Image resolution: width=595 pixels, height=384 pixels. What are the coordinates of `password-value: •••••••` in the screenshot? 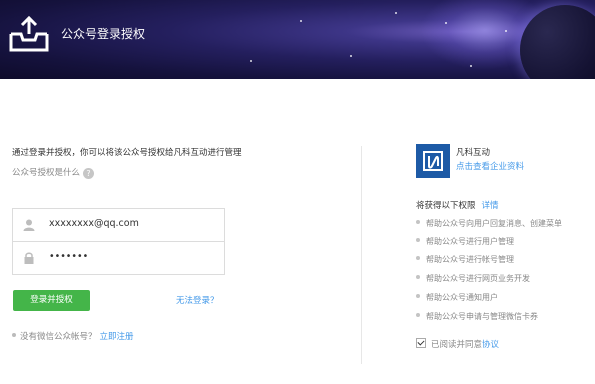 It's located at (69, 256).